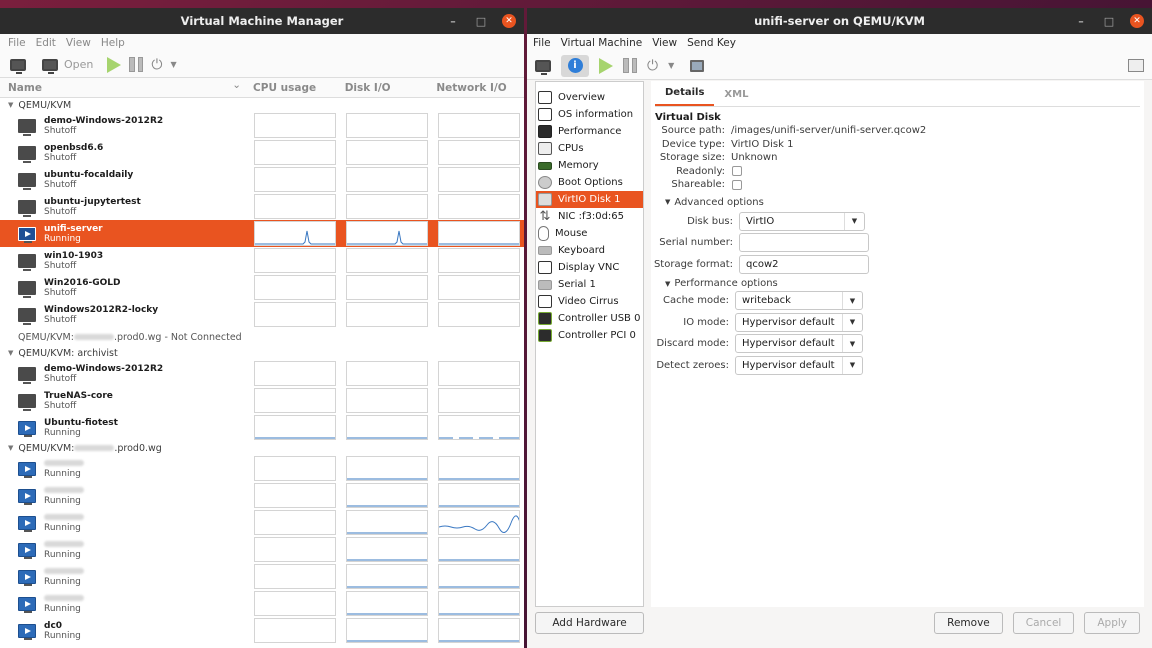  What do you see at coordinates (478, 88) in the screenshot?
I see `column-network: Network I/O` at bounding box center [478, 88].